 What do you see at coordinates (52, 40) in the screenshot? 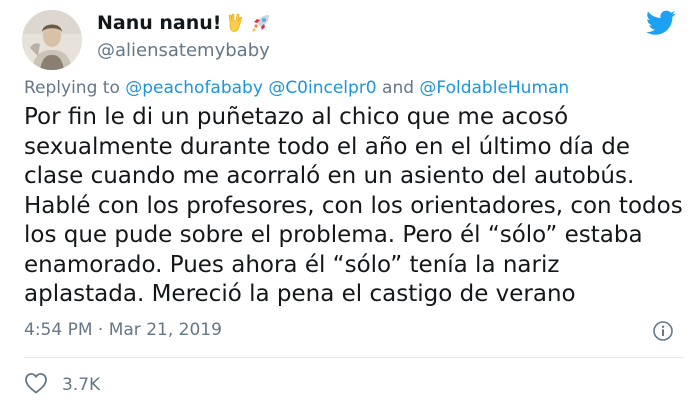
I see `avatar` at bounding box center [52, 40].